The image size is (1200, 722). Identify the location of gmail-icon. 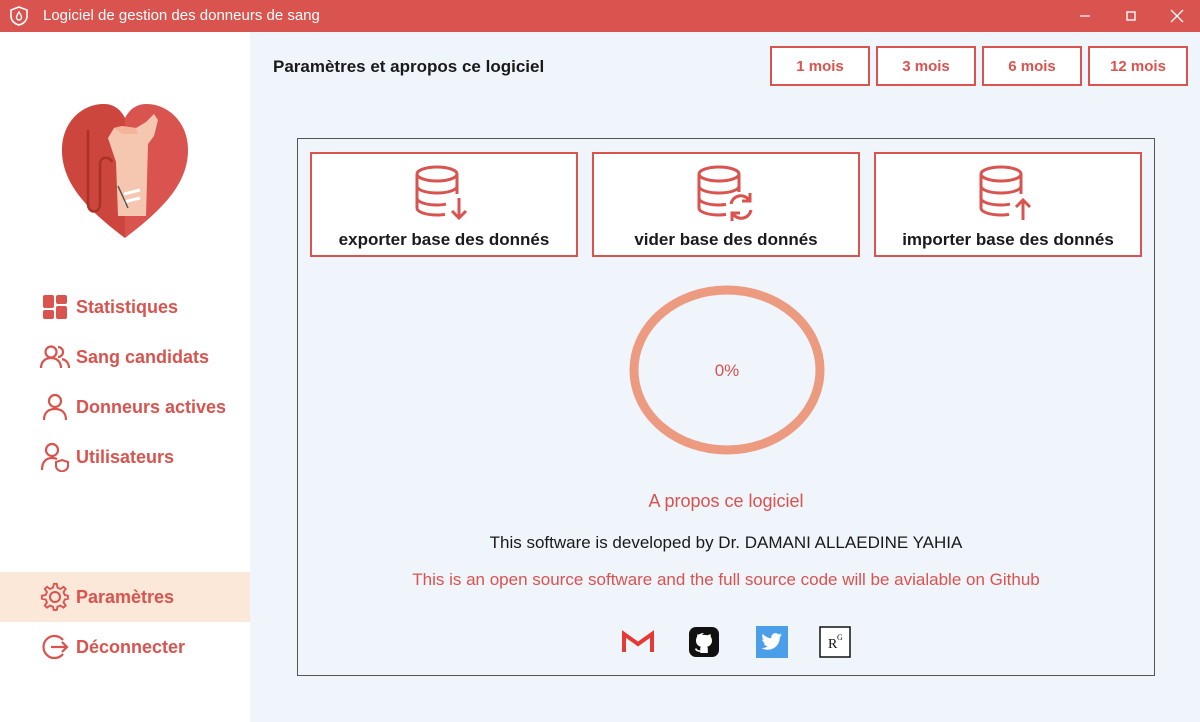
(638, 641).